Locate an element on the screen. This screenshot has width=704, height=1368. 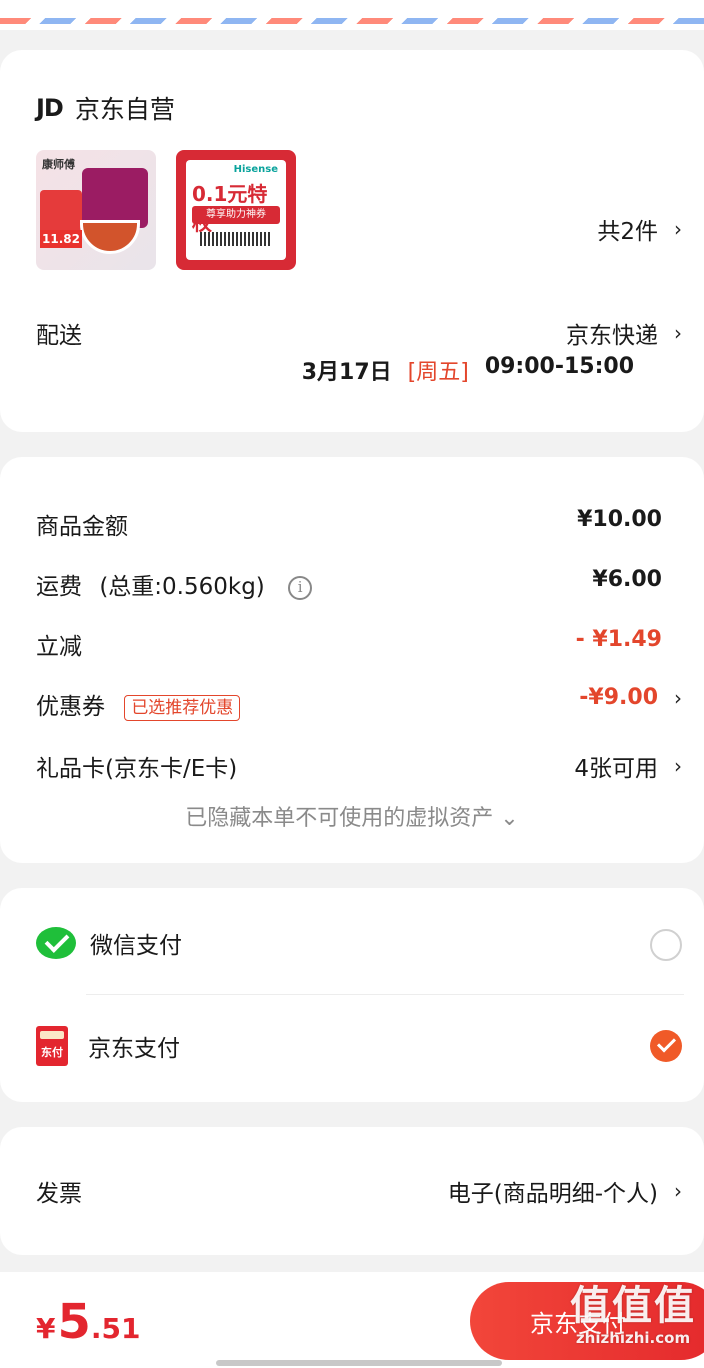
product-thumbnail-coupon: Hisense 0.1元特权 尊享助力神券 is located at coordinates (236, 210).